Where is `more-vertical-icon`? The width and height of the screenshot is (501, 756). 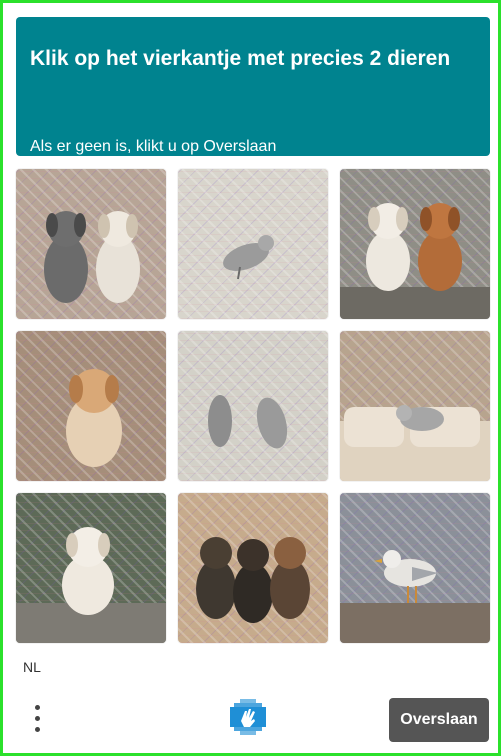 more-vertical-icon is located at coordinates (38, 719).